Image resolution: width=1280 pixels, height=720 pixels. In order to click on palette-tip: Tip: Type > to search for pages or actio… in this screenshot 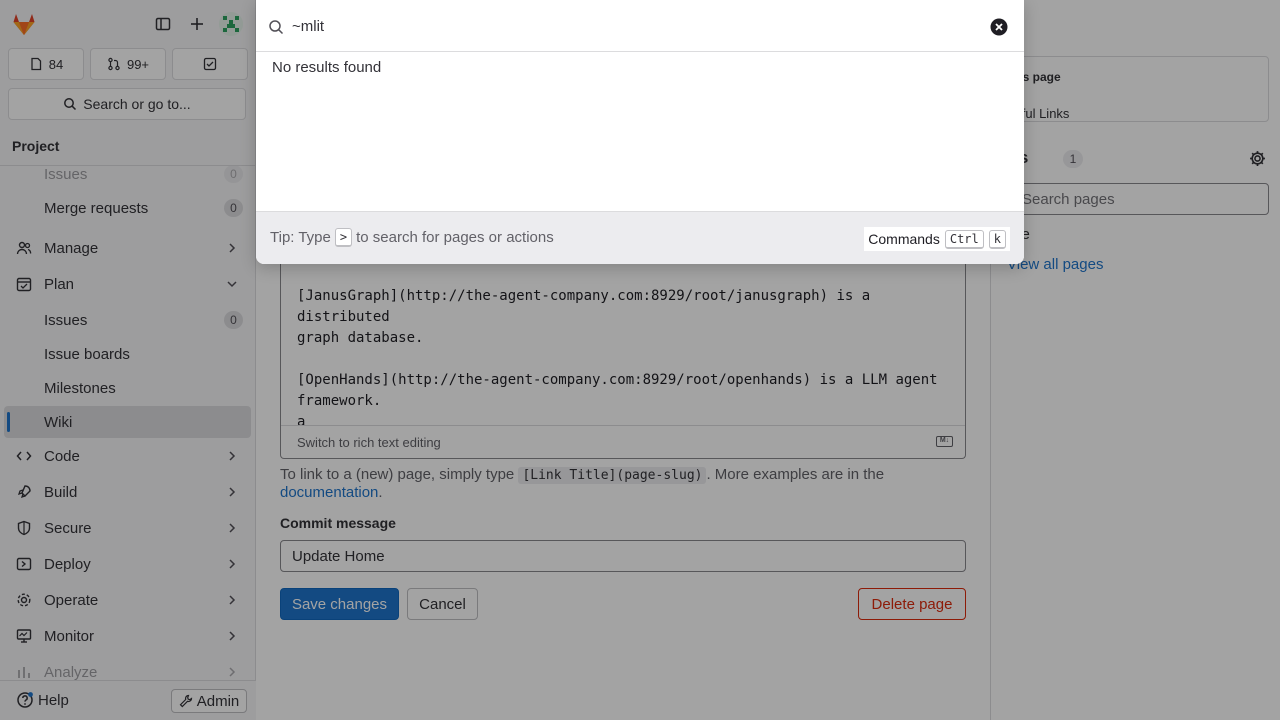, I will do `click(412, 237)`.